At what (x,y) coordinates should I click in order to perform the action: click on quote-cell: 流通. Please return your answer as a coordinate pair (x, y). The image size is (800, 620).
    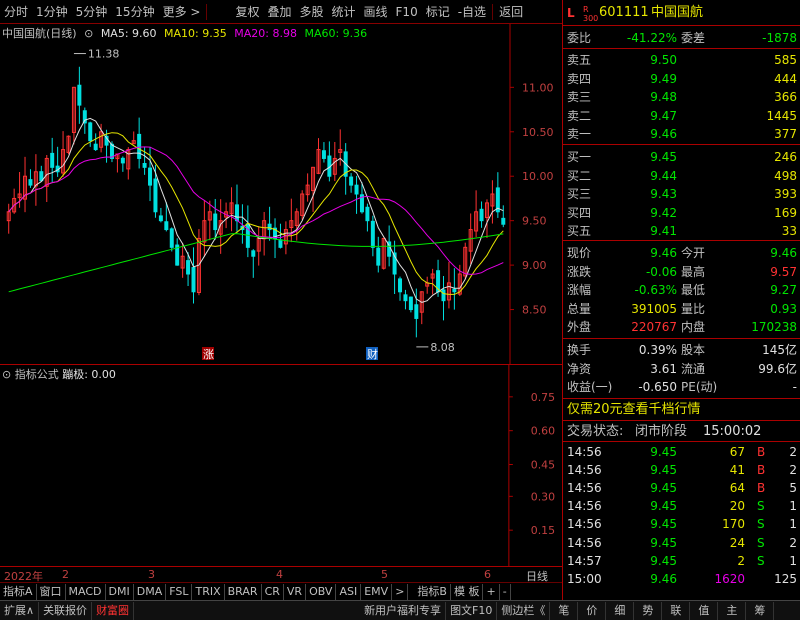
    Looking at the image, I should click on (693, 368).